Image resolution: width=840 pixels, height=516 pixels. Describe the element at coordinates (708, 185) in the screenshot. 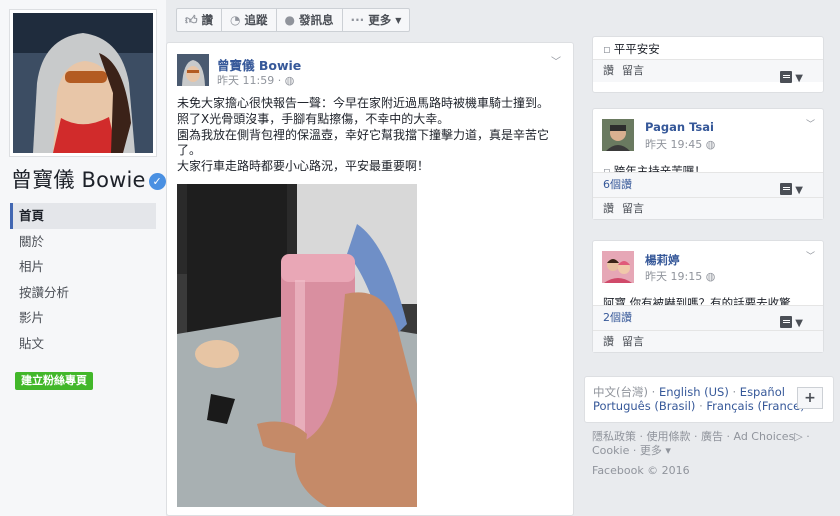

I see `like-count-row: 6個讚 ▼` at that location.